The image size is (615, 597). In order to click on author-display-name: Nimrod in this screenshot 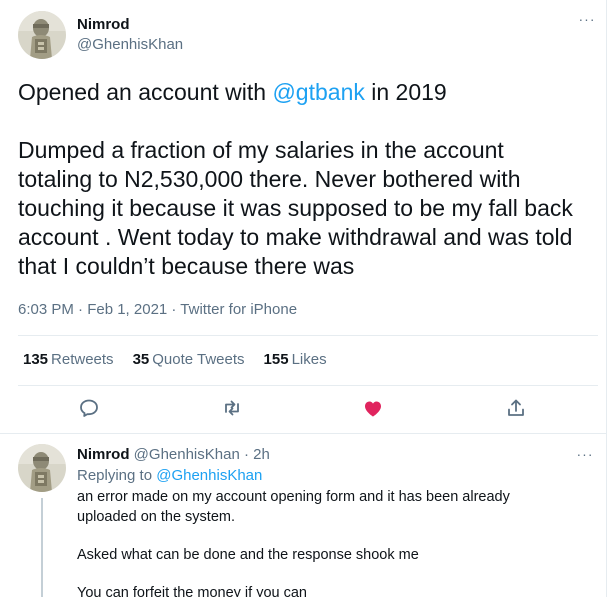, I will do `click(130, 25)`.